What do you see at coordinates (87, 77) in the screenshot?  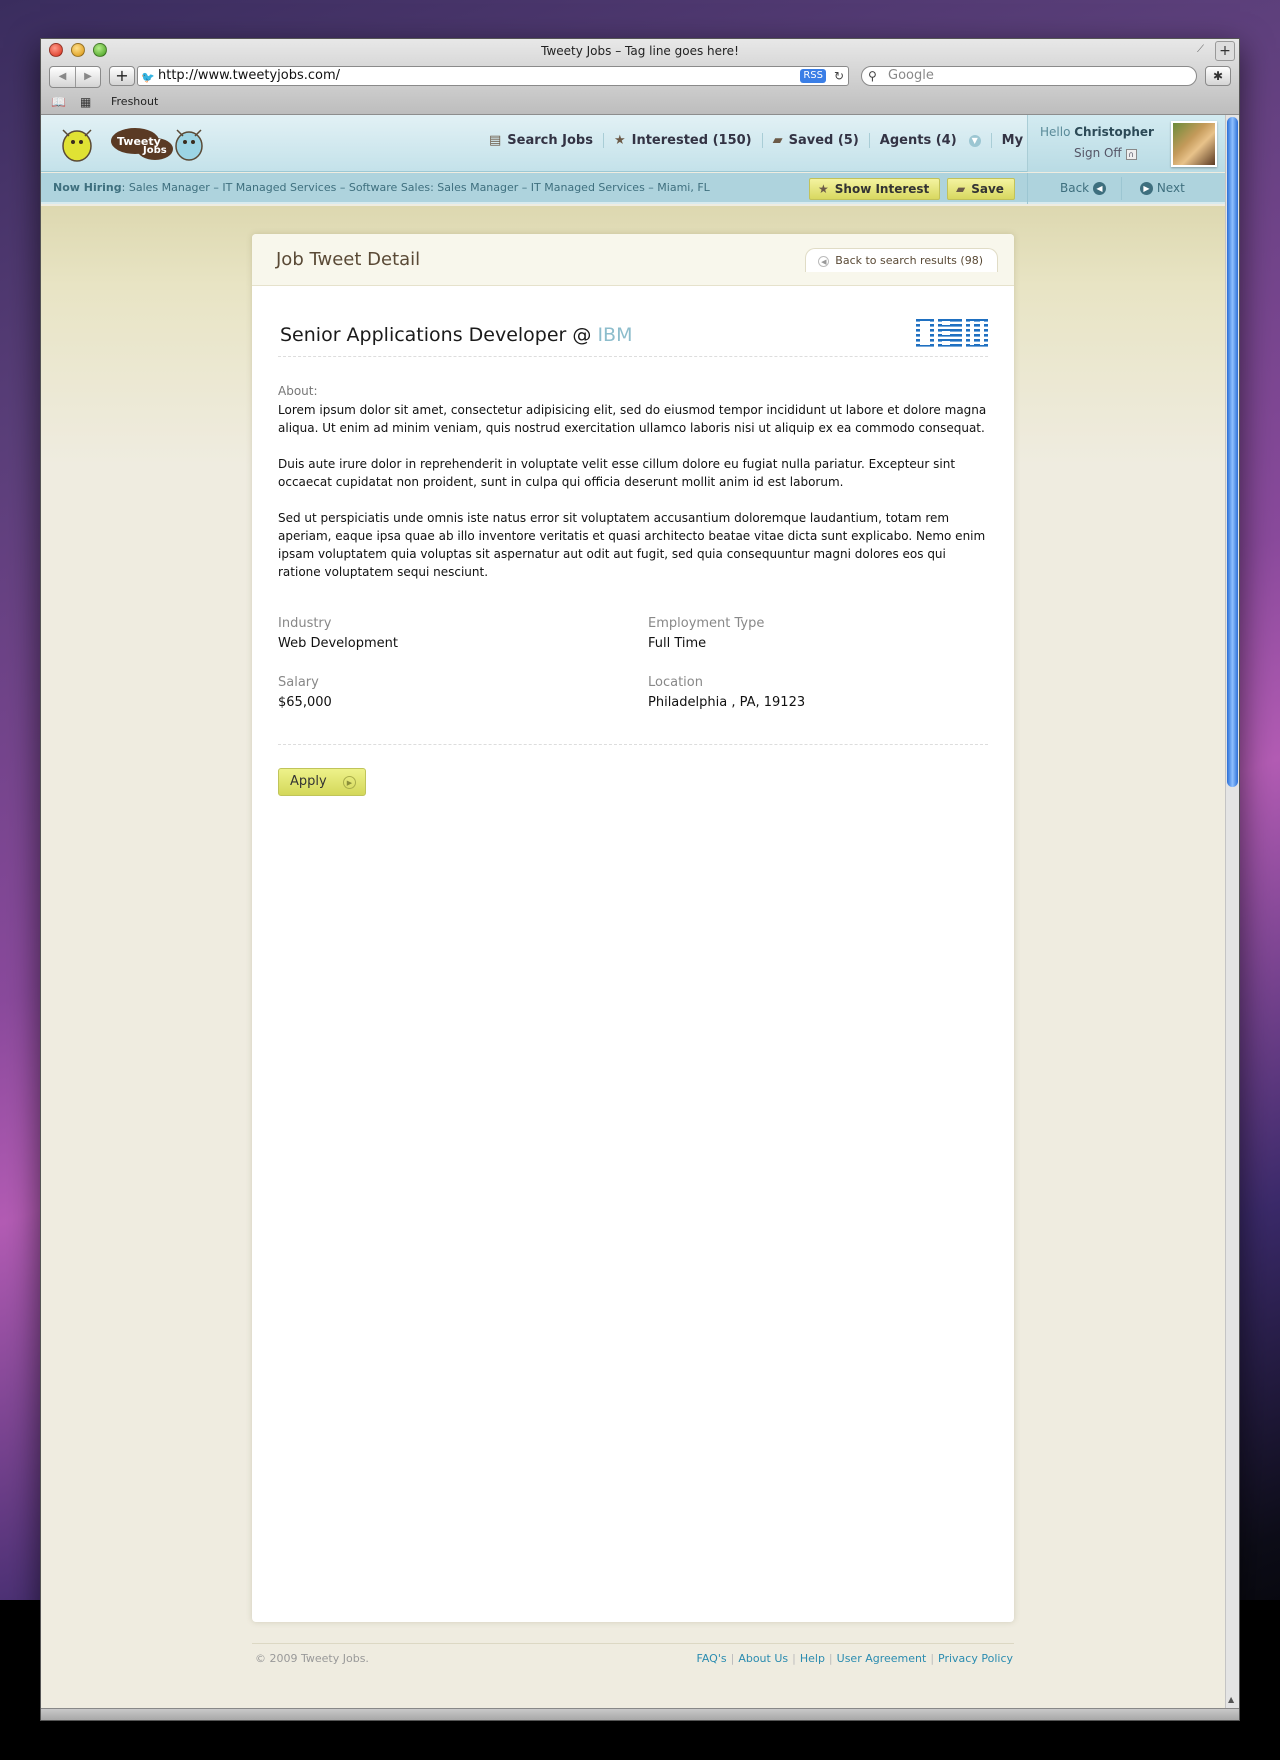 I see `forward-arrow-icon: ▶` at bounding box center [87, 77].